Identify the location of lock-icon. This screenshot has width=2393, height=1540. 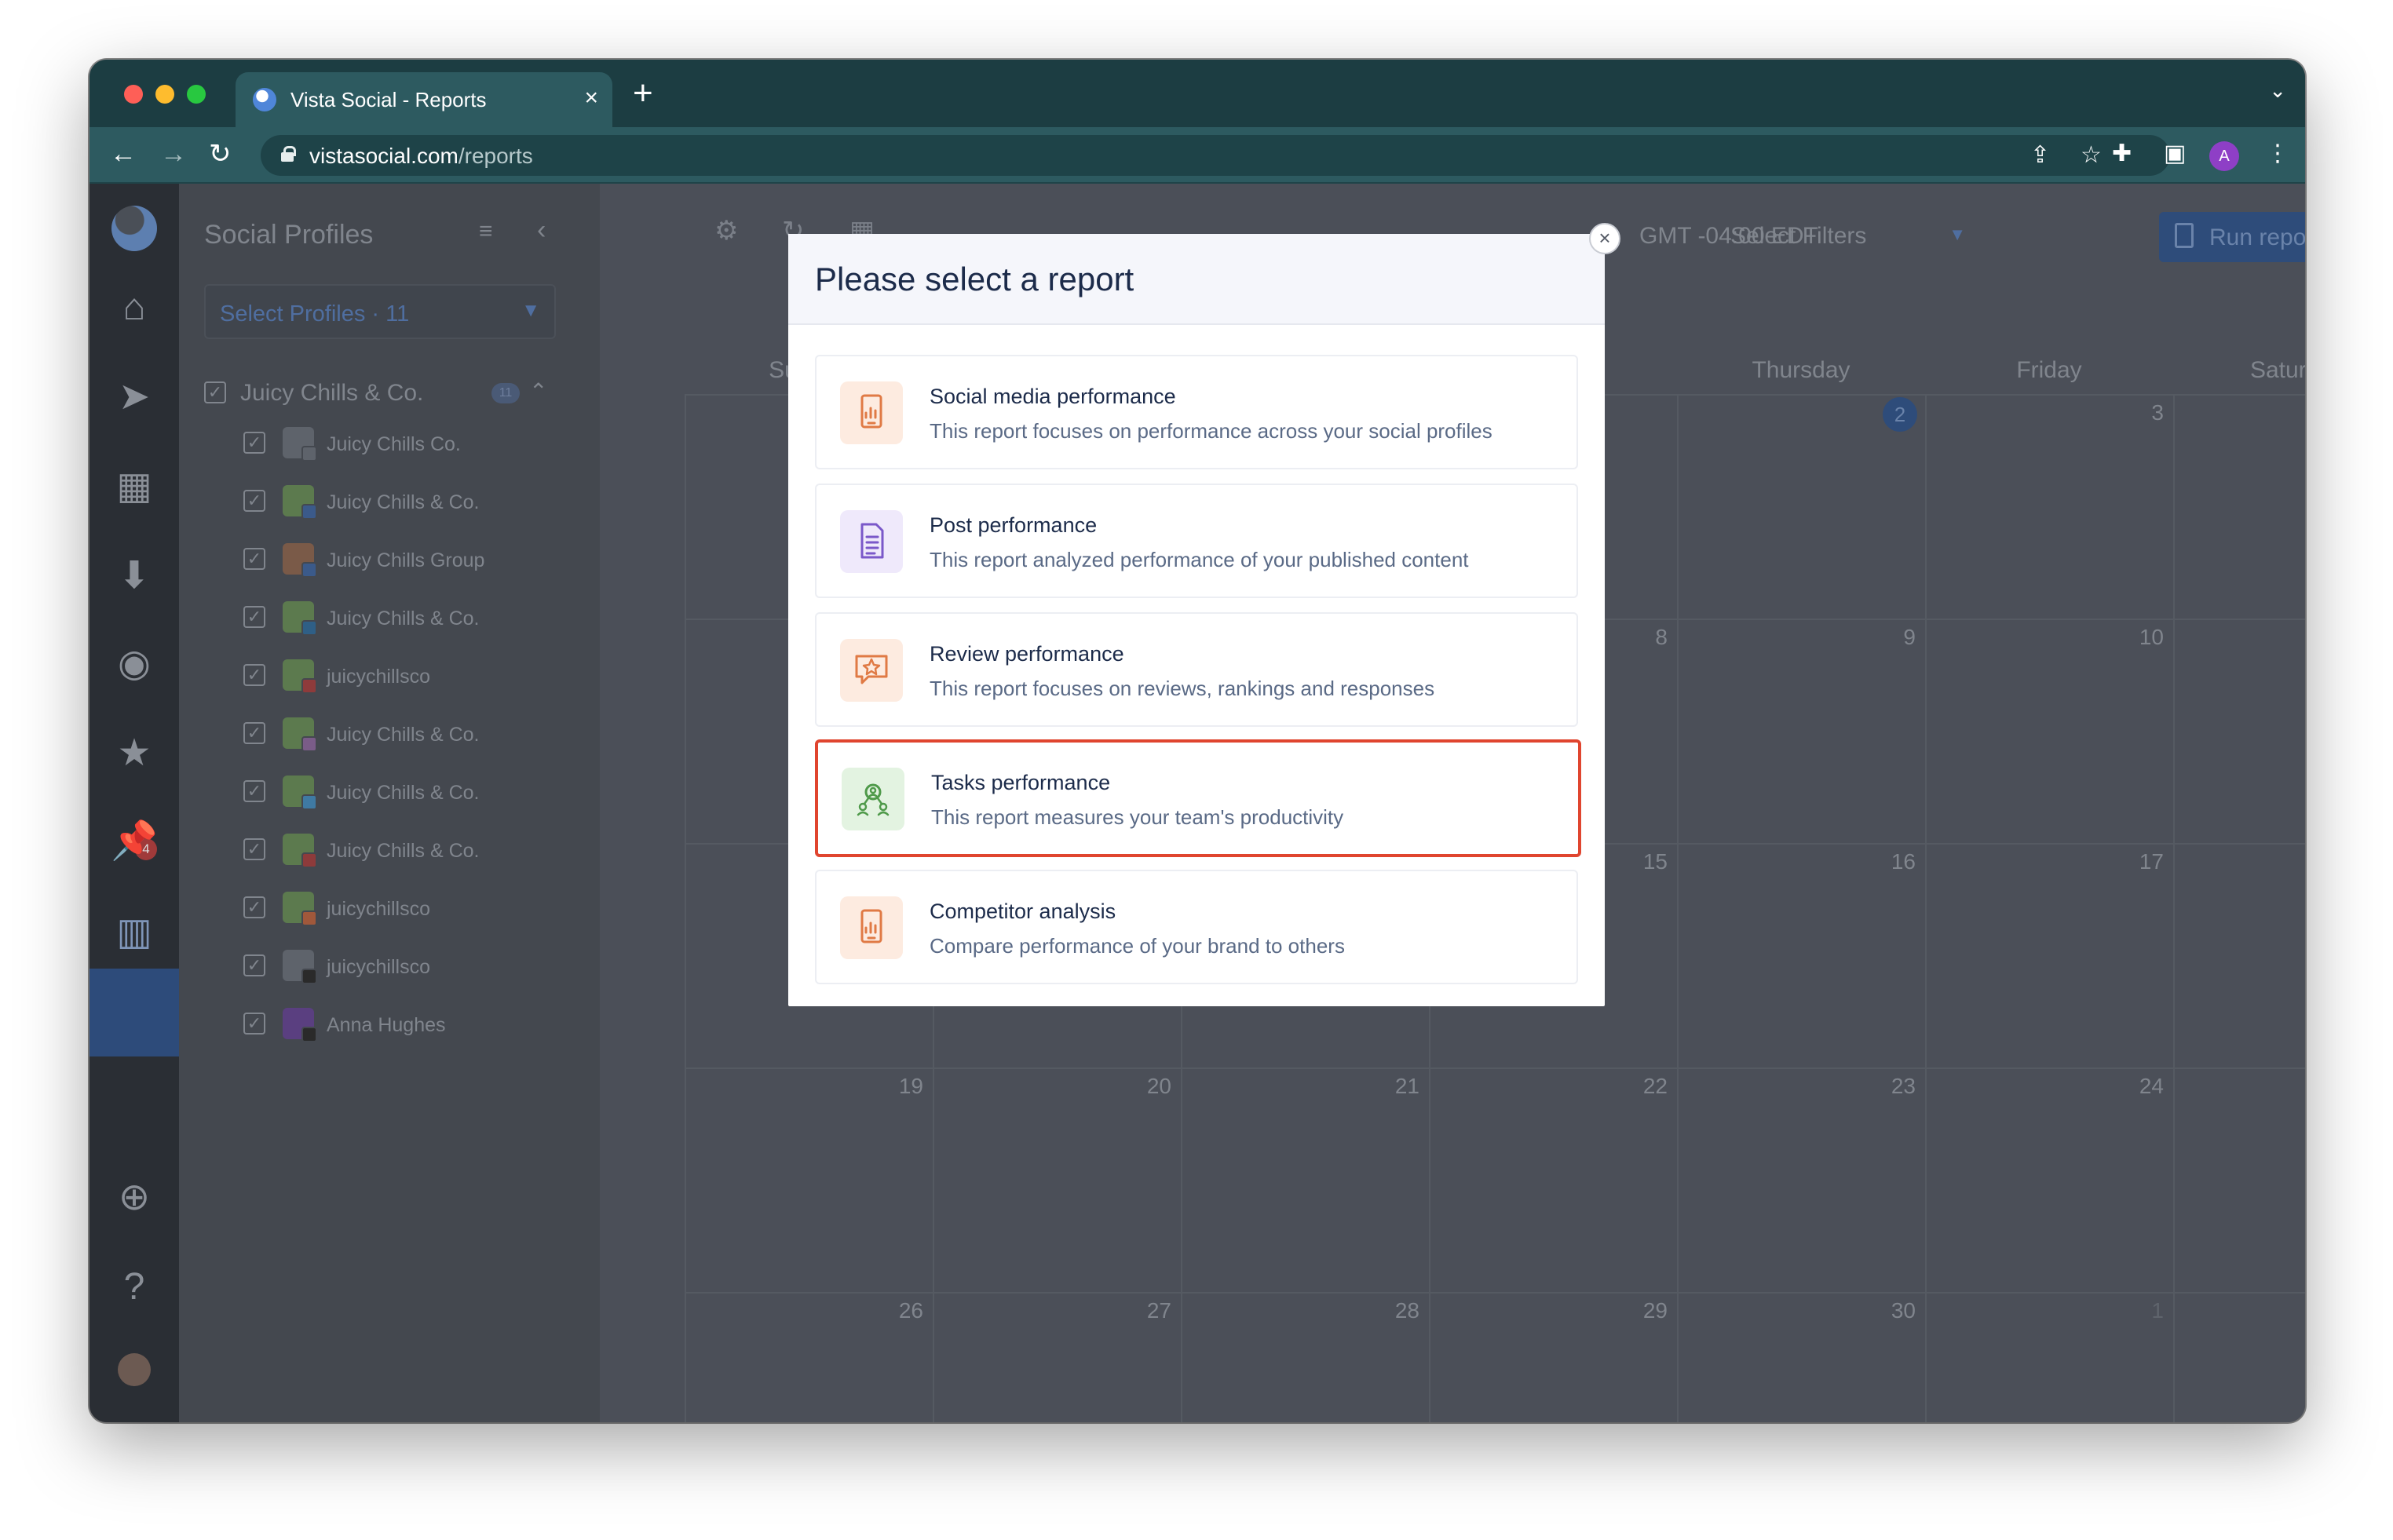
(288, 154).